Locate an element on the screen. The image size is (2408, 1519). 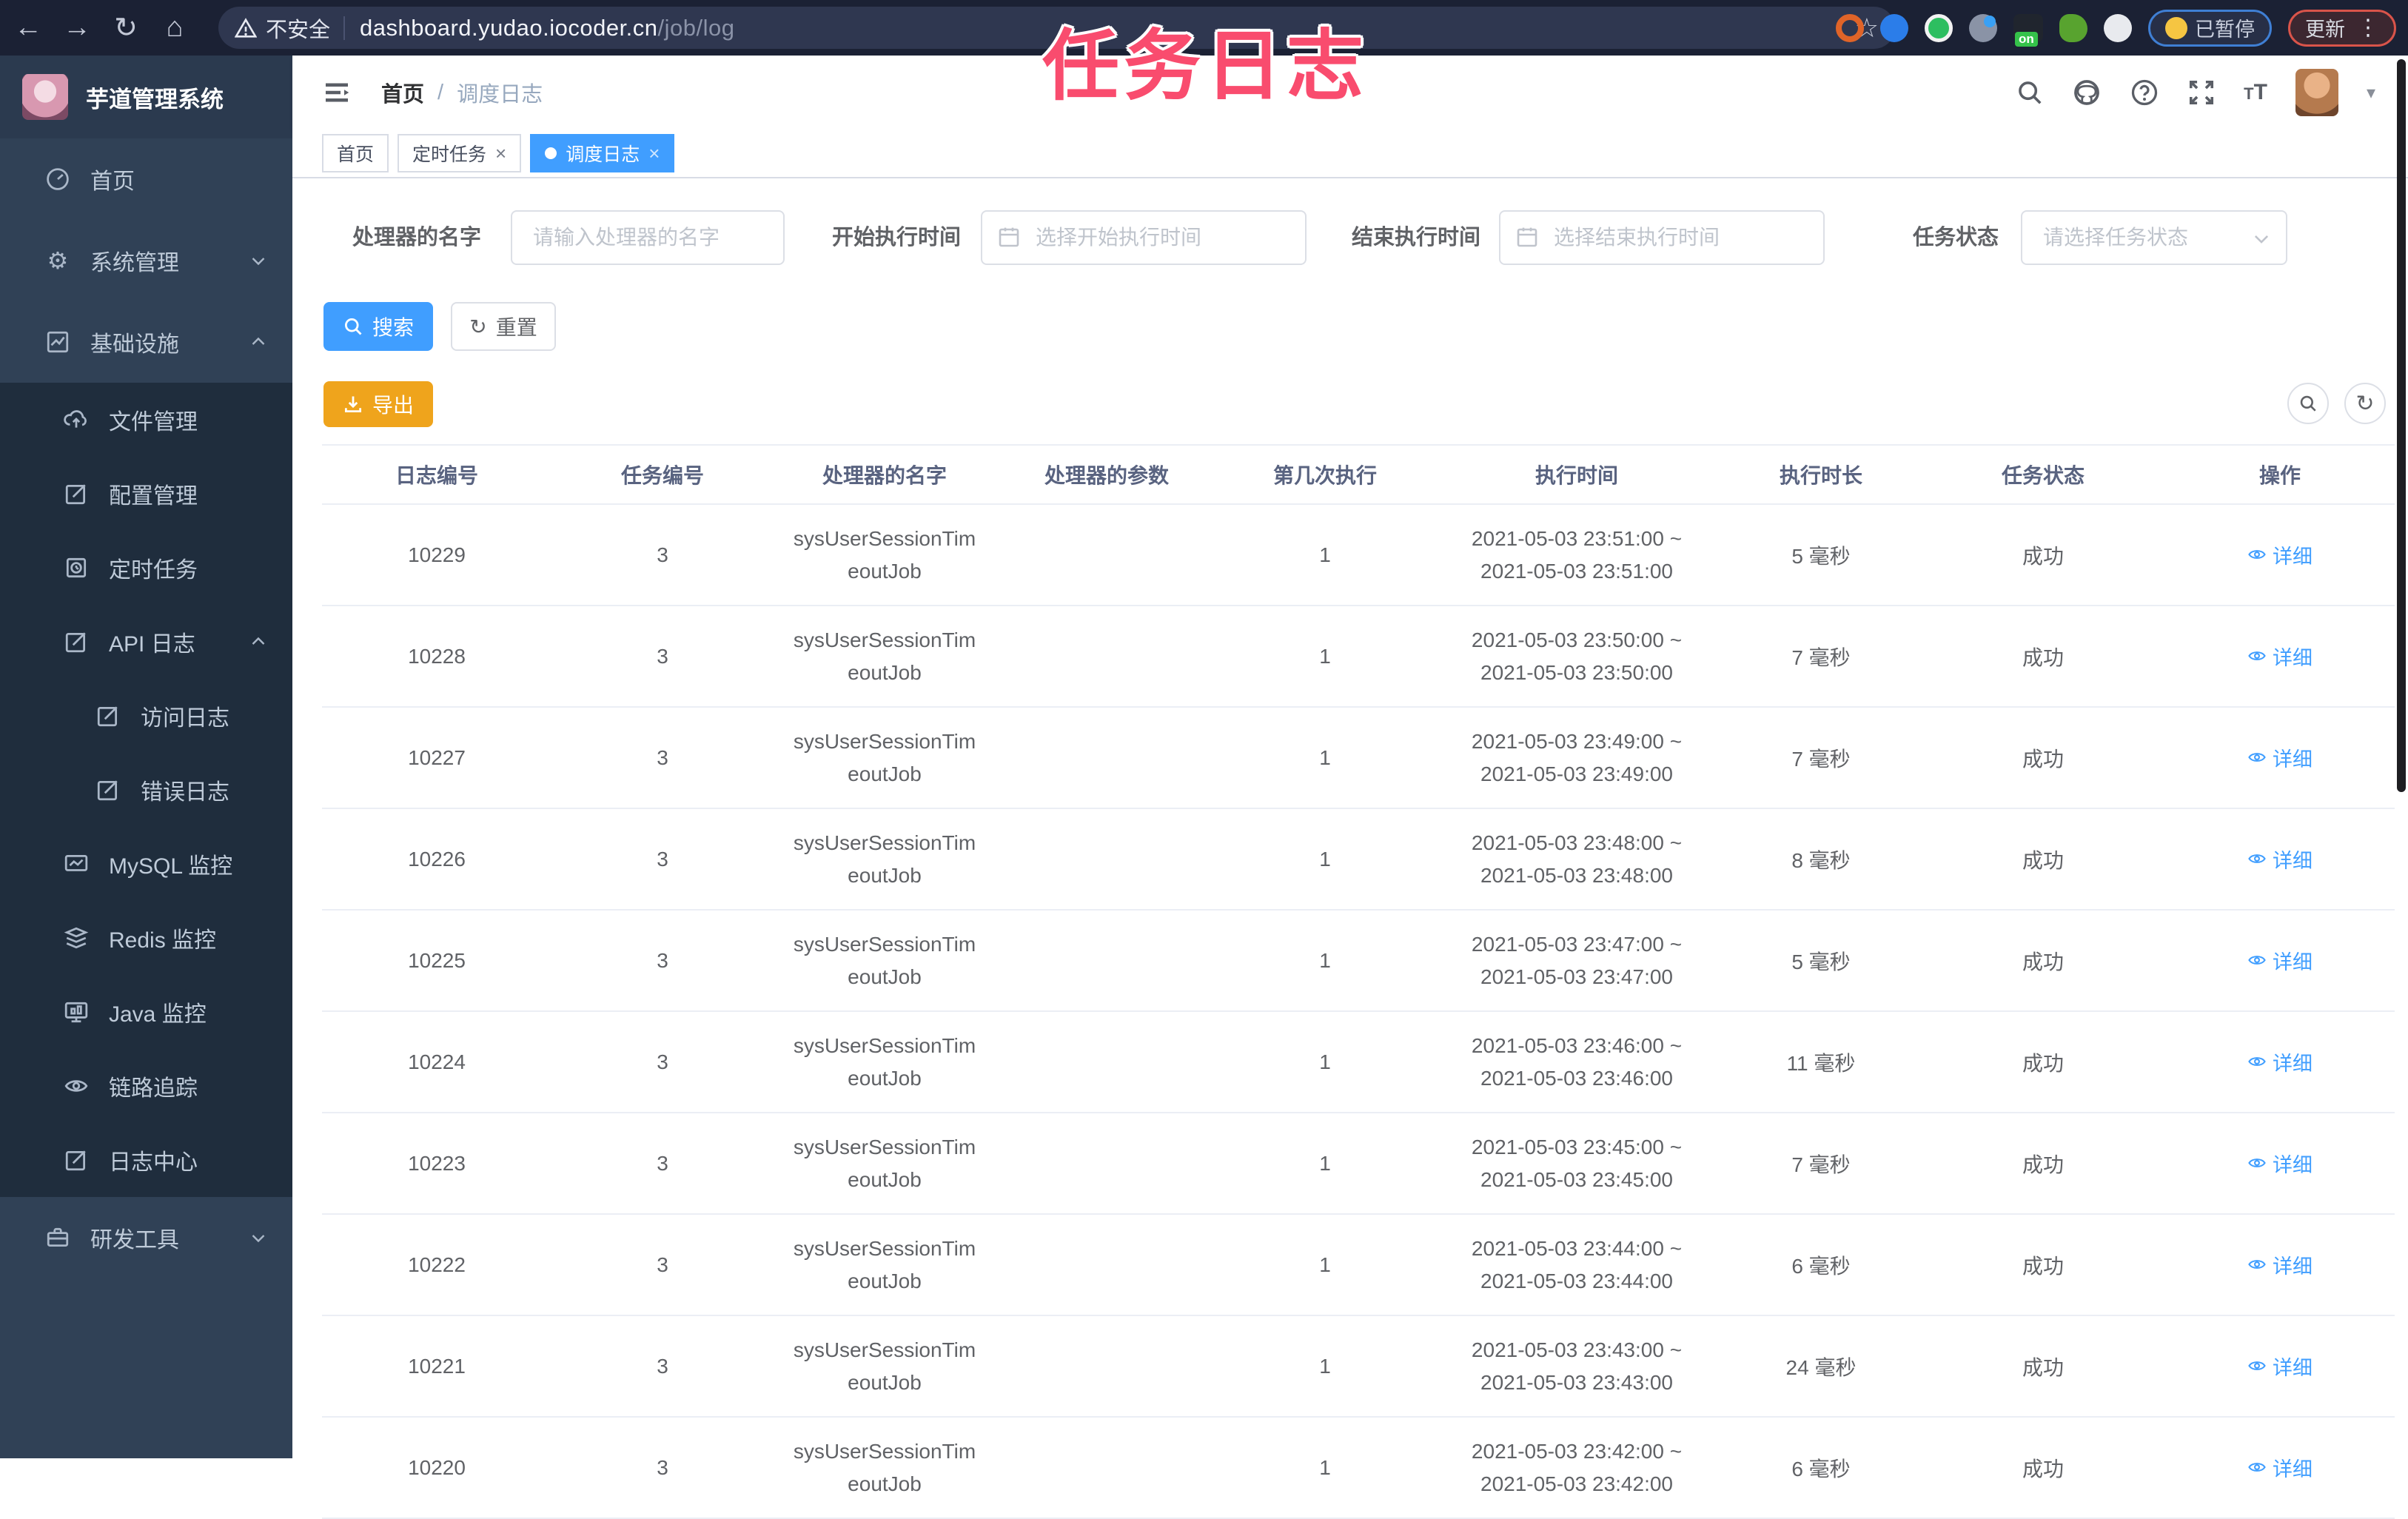
sidebar-item-access-log: 访问日志 is located at coordinates (146, 716).